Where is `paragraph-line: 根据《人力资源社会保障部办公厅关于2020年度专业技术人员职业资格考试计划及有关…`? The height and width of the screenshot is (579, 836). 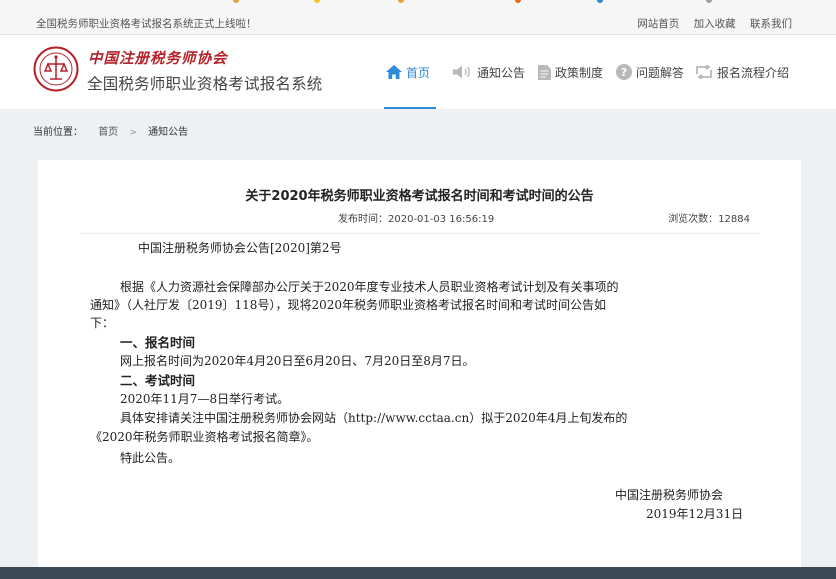
paragraph-line: 根据《人力资源社会保障部办公厅关于2020年度专业技术人员职业资格考试计划及有关… is located at coordinates (369, 287).